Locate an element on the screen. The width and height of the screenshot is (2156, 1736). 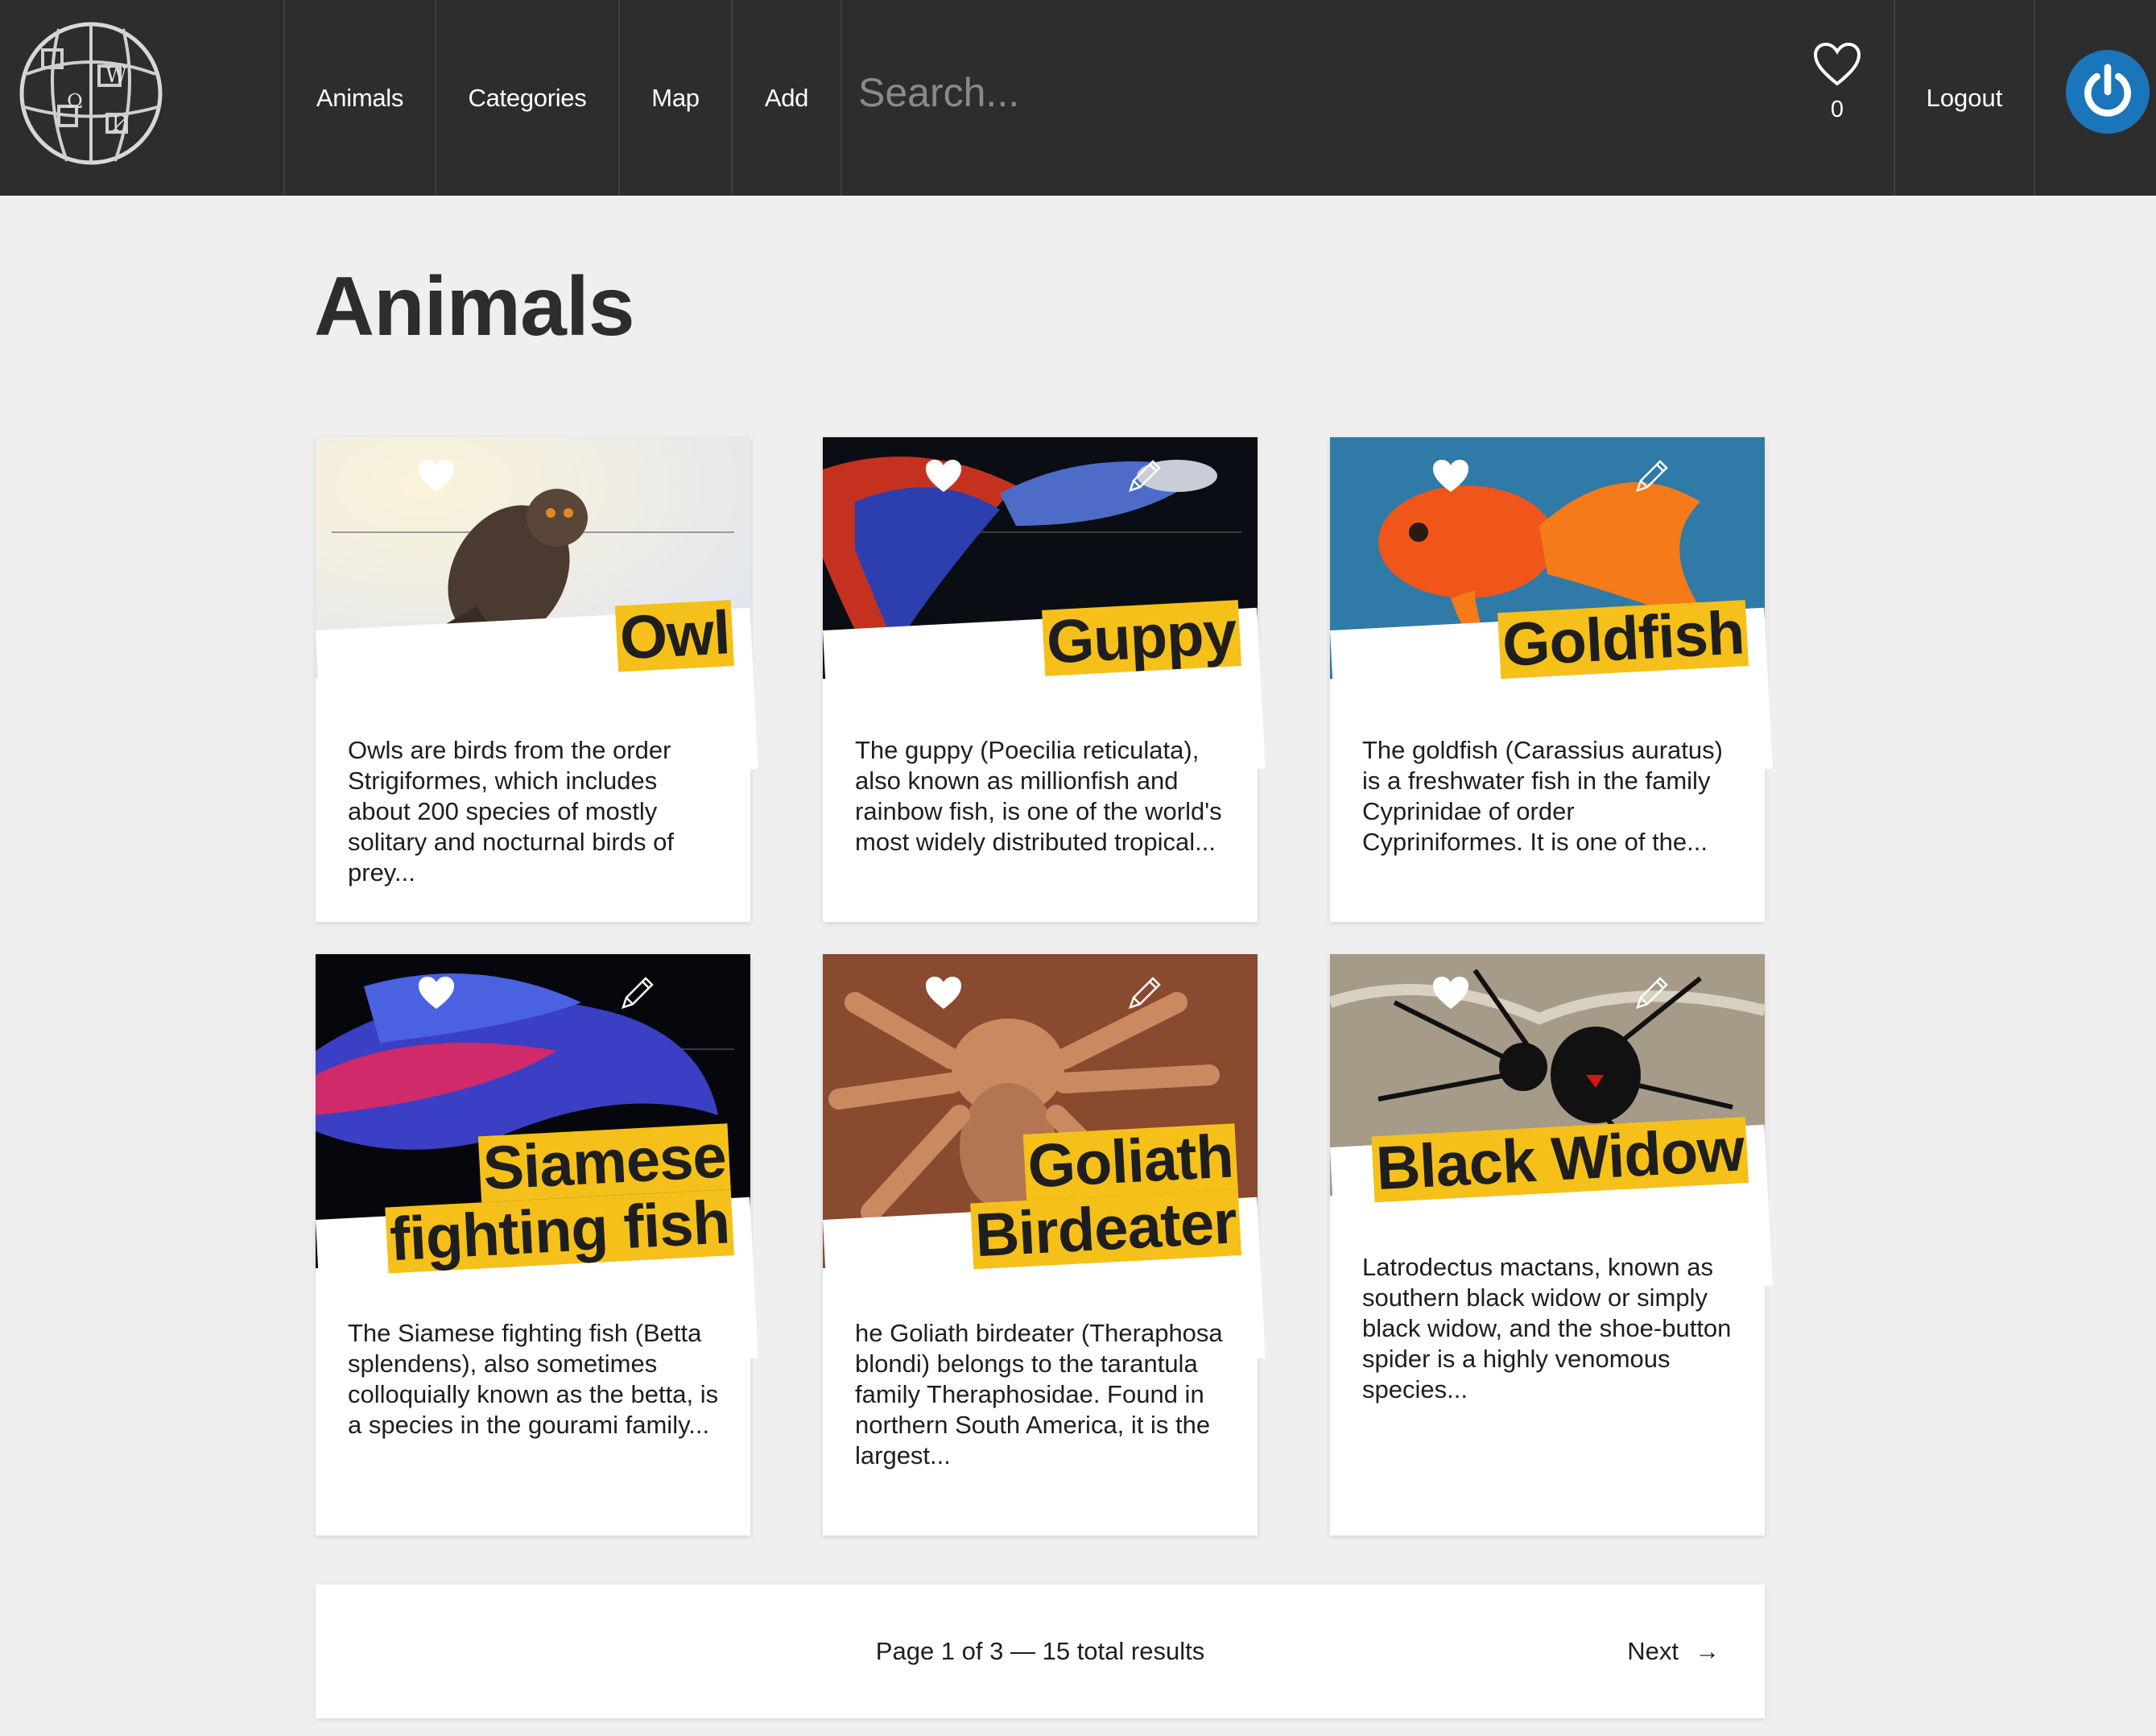
user-avatar-power-button is located at coordinates (2108, 92).